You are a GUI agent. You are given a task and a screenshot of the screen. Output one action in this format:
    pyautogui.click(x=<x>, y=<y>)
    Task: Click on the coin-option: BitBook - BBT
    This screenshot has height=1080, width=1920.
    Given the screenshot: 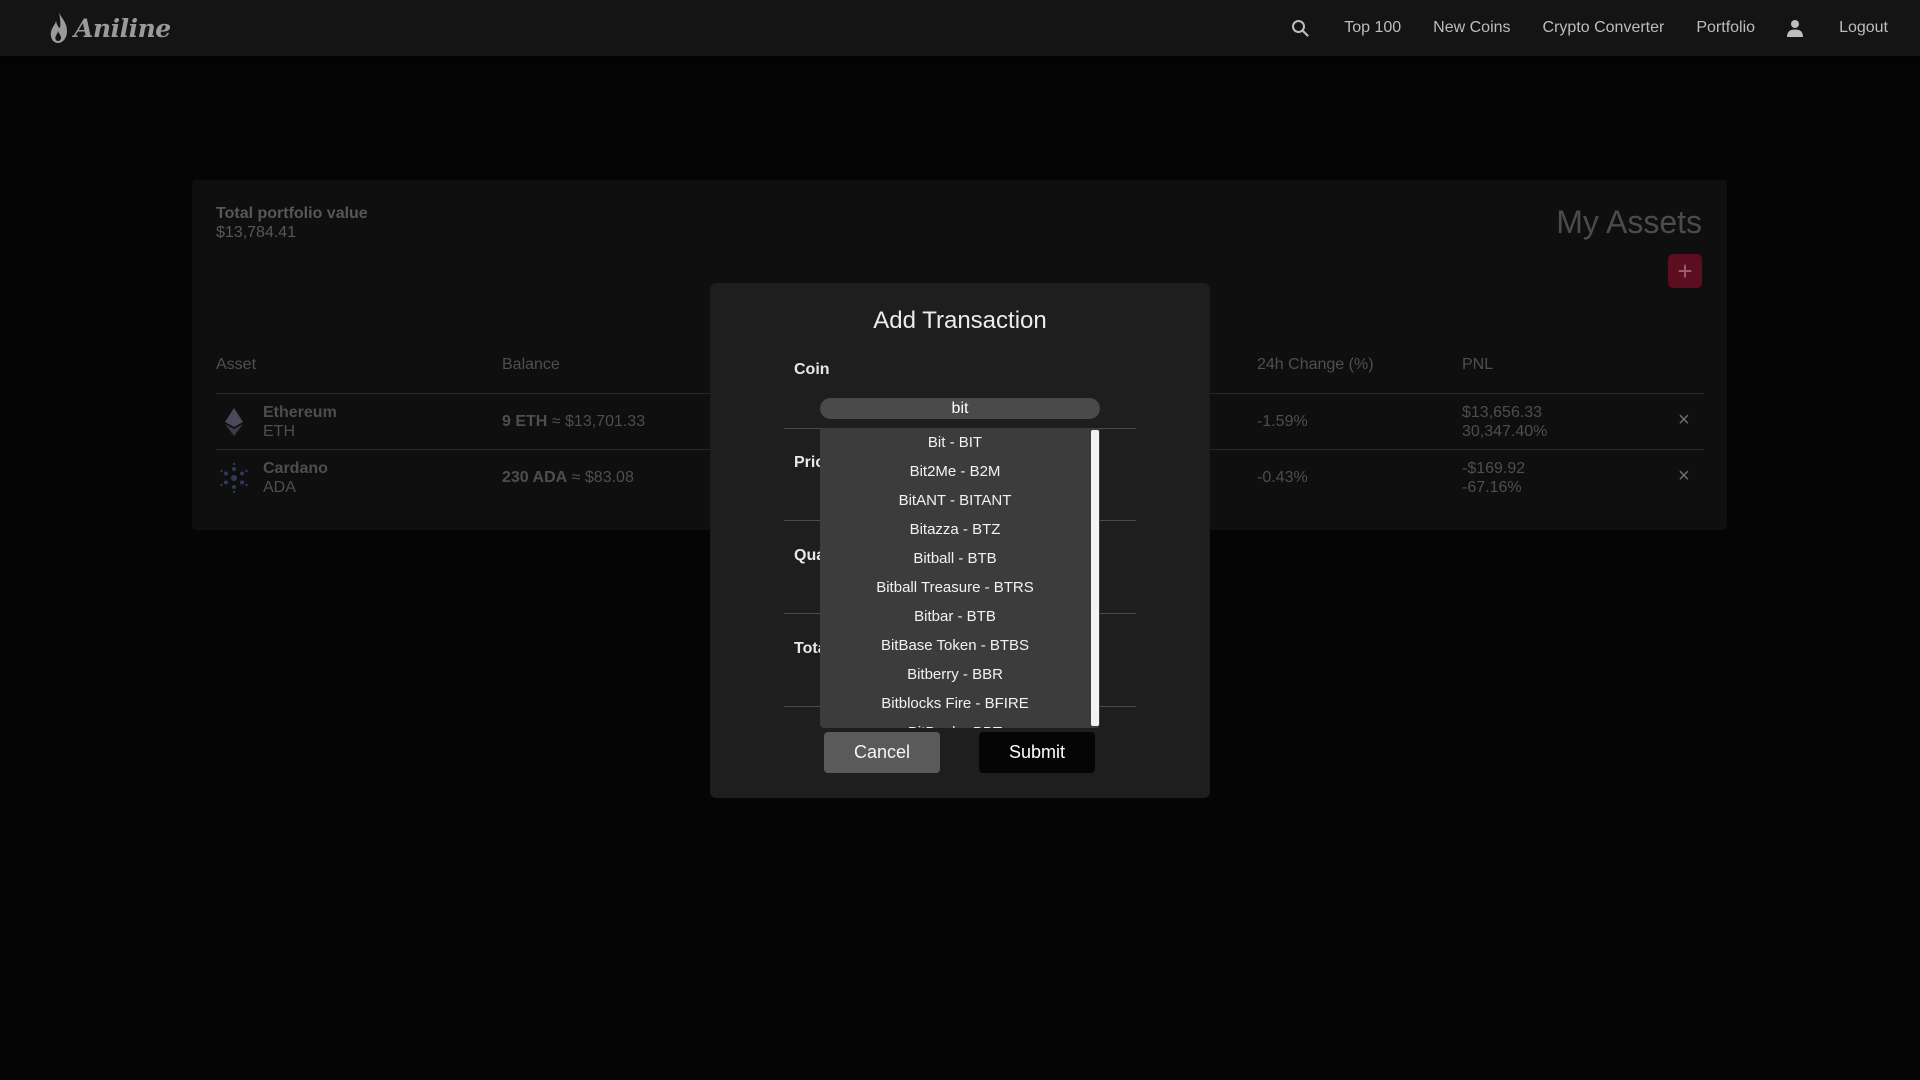 What is the action you would take?
    pyautogui.click(x=955, y=723)
    